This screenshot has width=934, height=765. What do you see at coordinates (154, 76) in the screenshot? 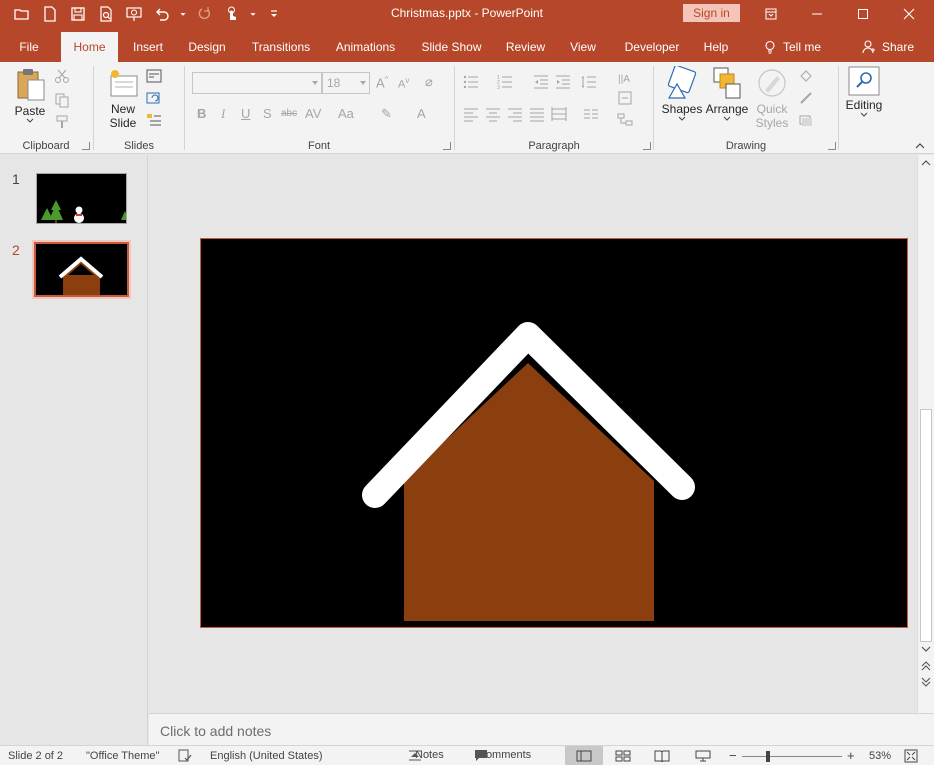
I see `layout-icon` at bounding box center [154, 76].